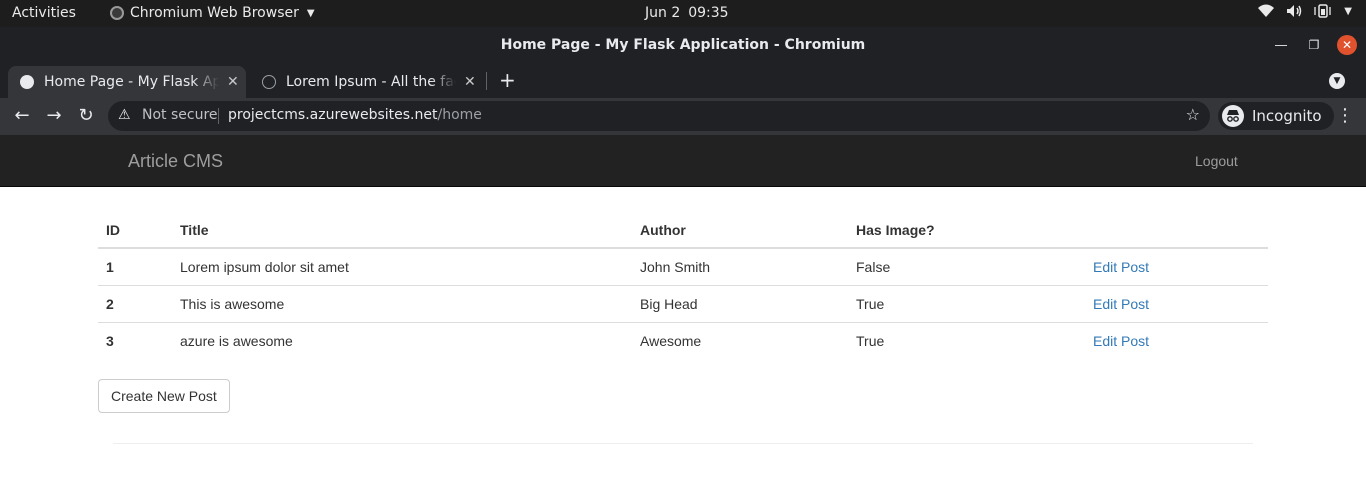 This screenshot has width=1366, height=481. I want to click on site-navbar: Article CMS Logout, so click(683, 161).